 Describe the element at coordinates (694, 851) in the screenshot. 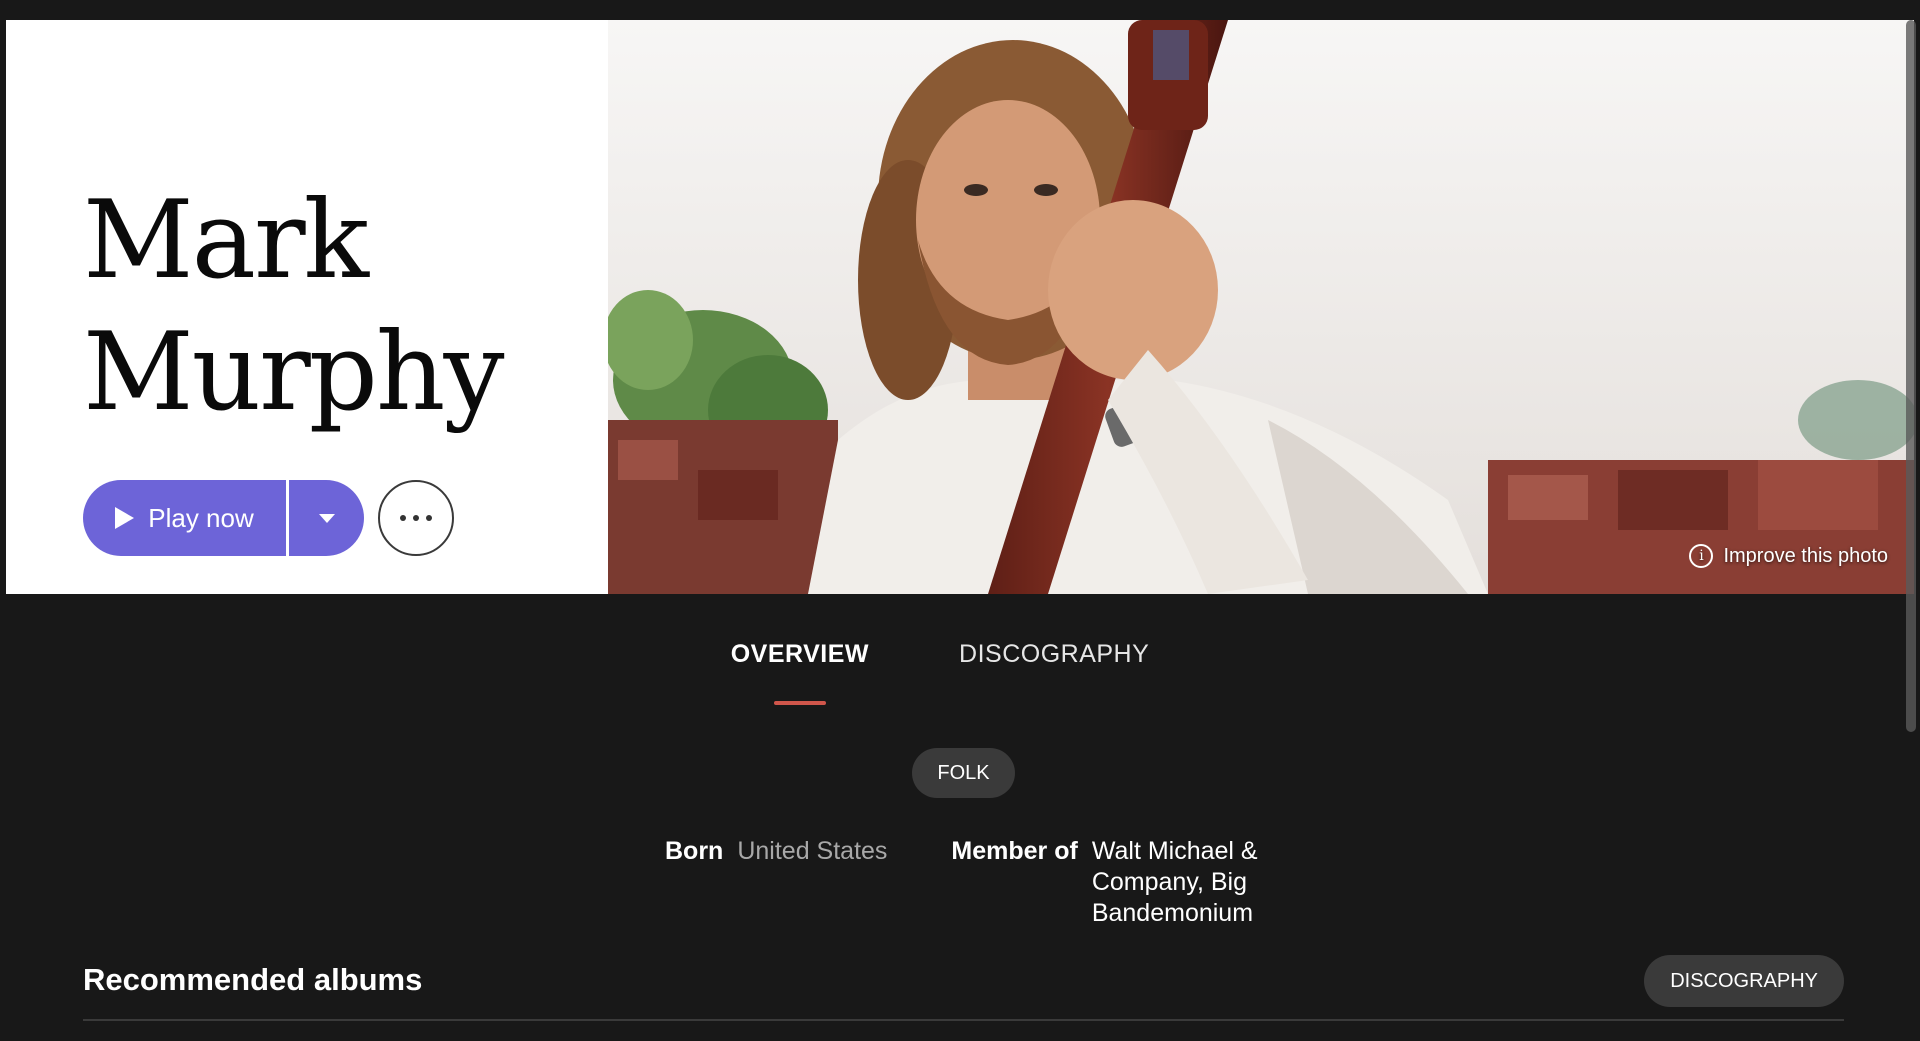

I see `born-label: Born` at that location.